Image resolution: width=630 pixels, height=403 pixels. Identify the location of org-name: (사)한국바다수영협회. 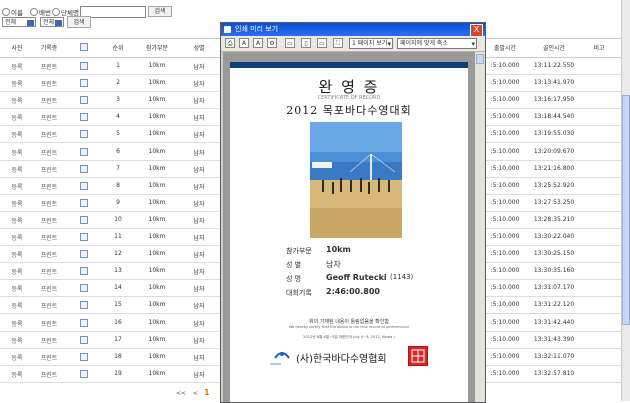
(341, 359).